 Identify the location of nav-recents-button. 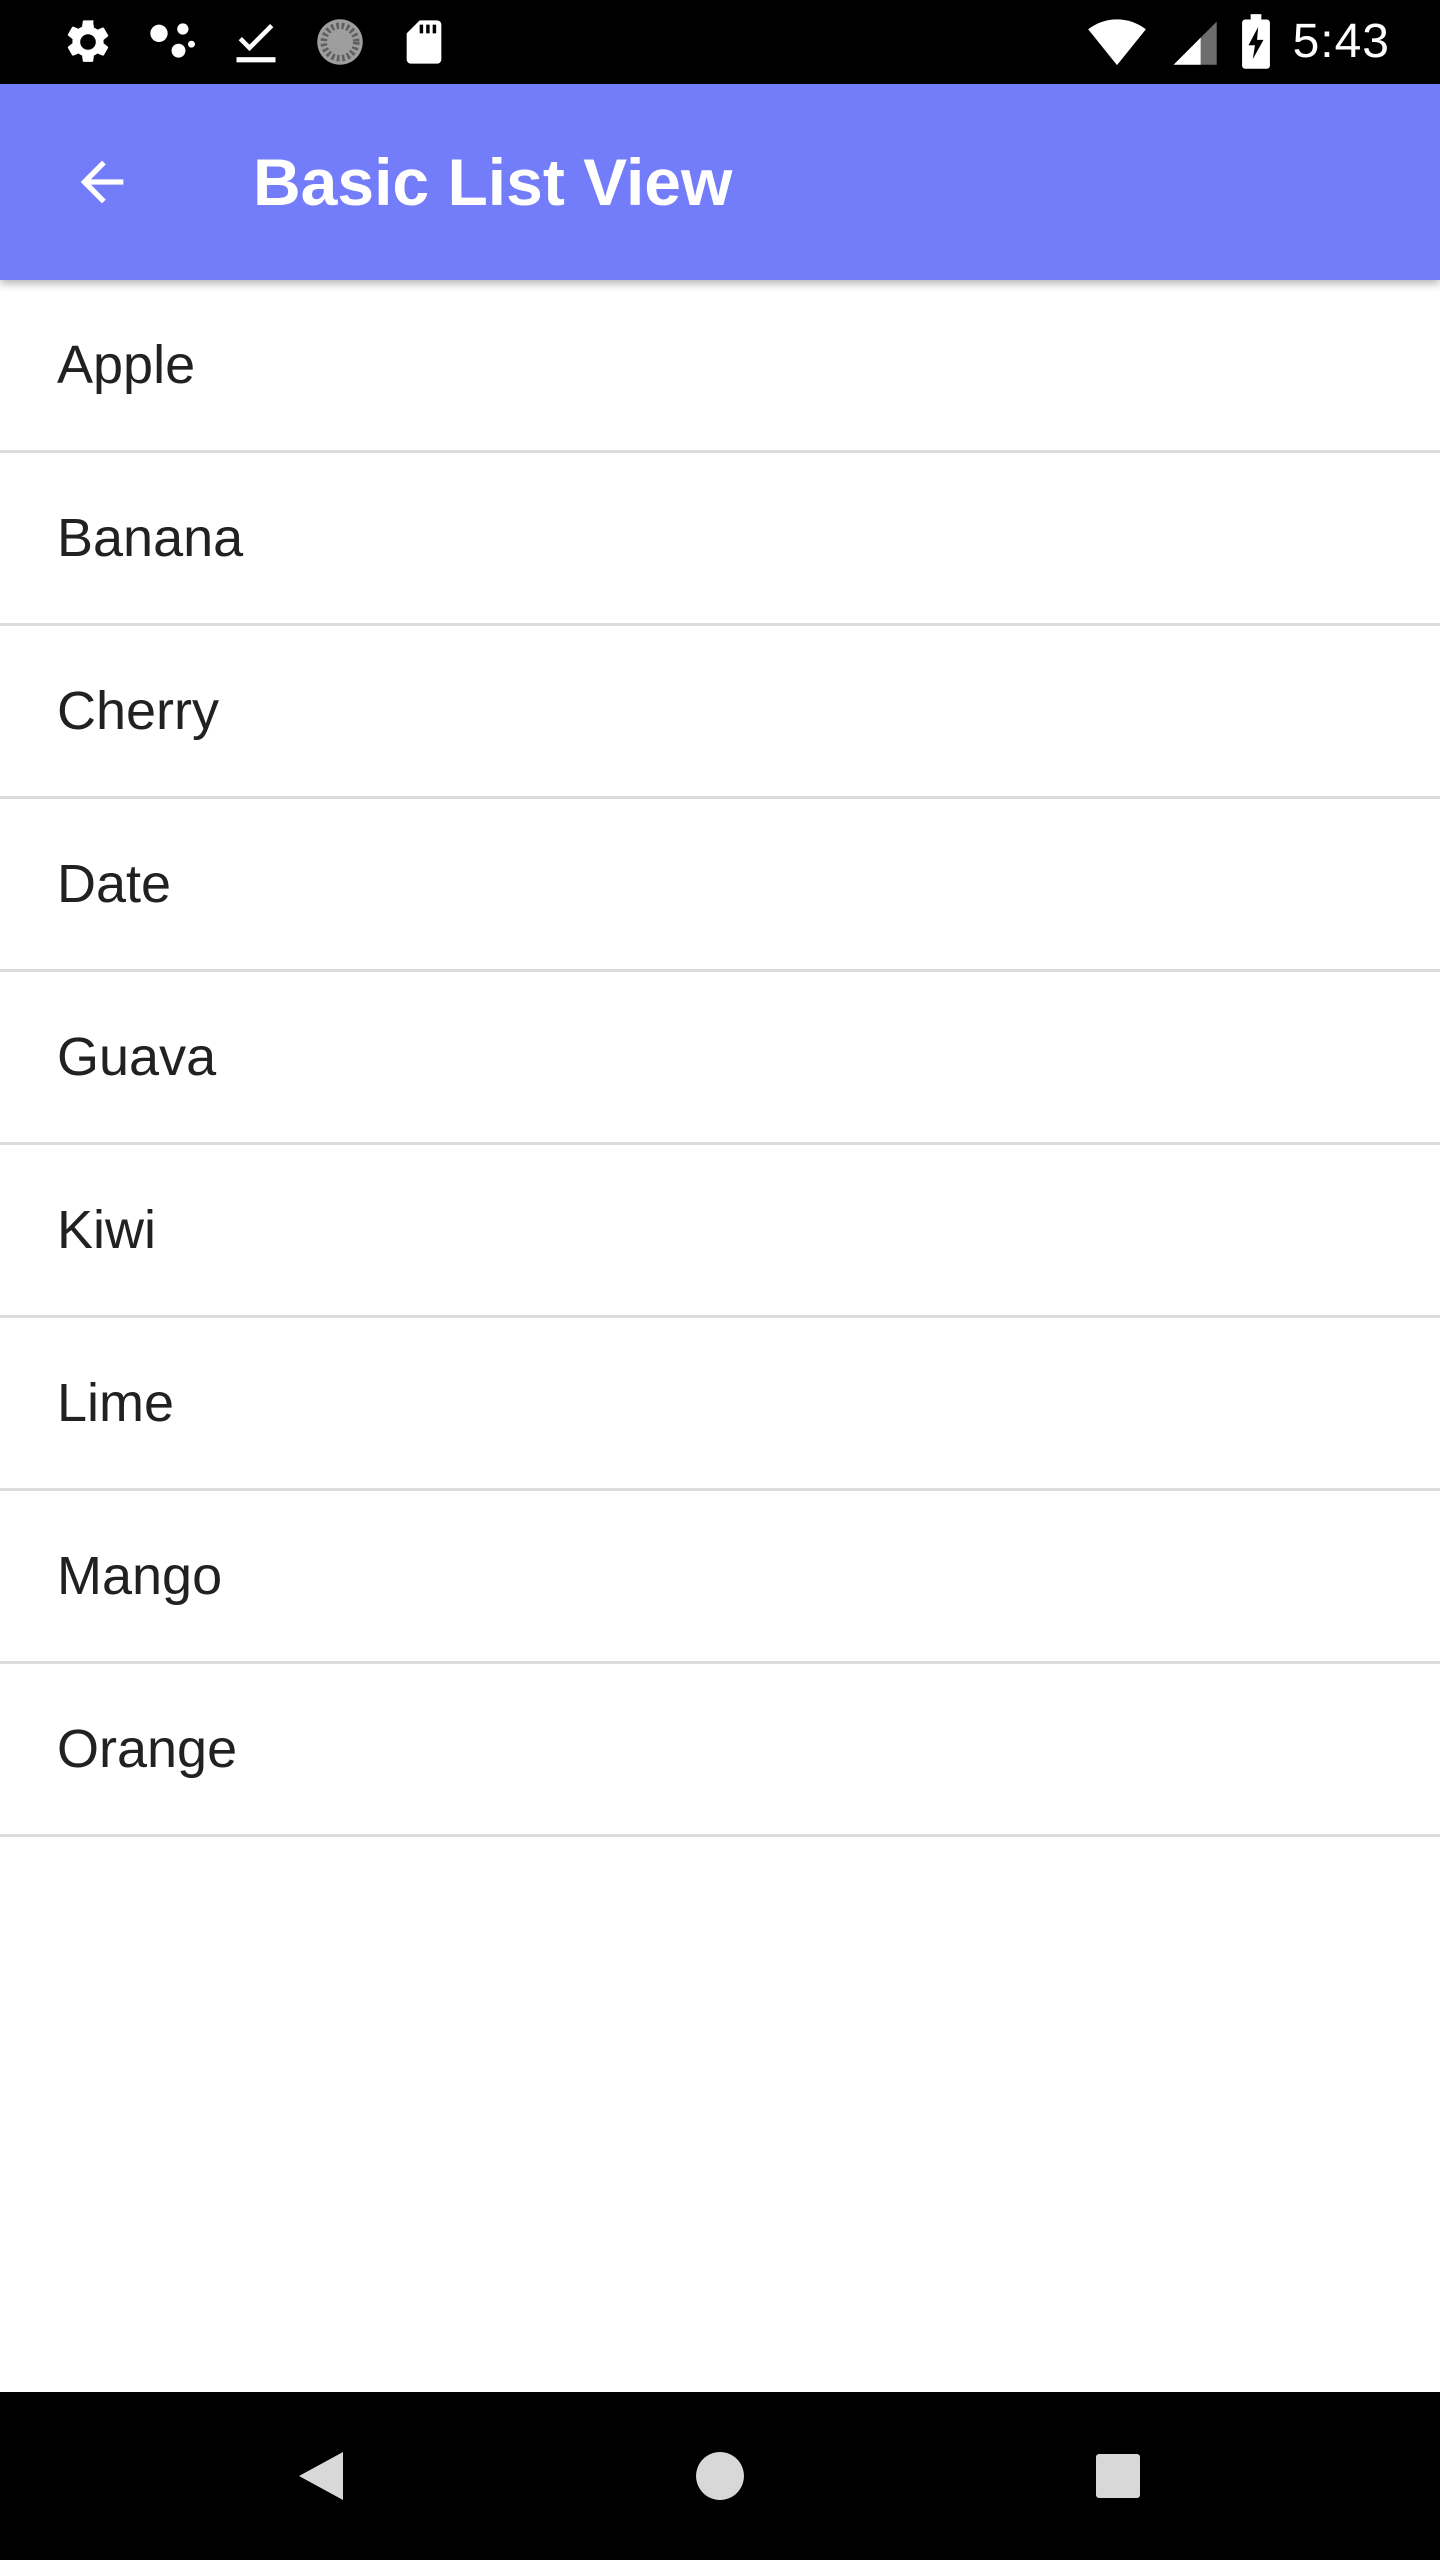
(1118, 2476).